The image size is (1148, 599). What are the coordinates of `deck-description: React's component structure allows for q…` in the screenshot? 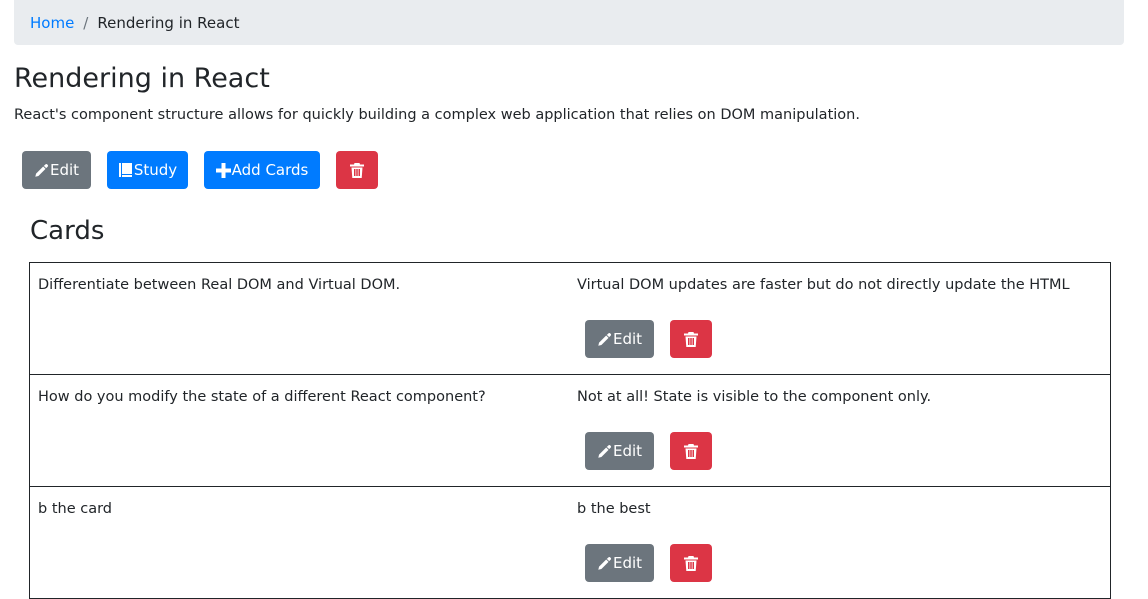 It's located at (437, 115).